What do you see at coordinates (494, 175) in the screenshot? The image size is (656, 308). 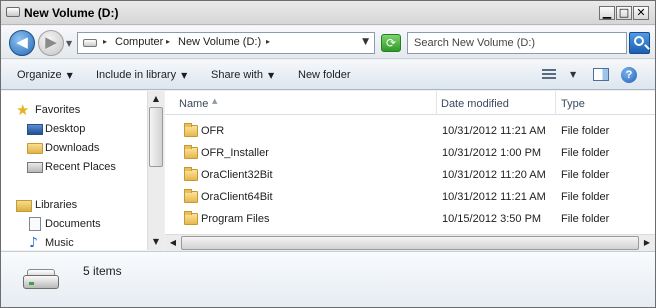 I see `file-date-modified: 10/31/2012 11:20 AM` at bounding box center [494, 175].